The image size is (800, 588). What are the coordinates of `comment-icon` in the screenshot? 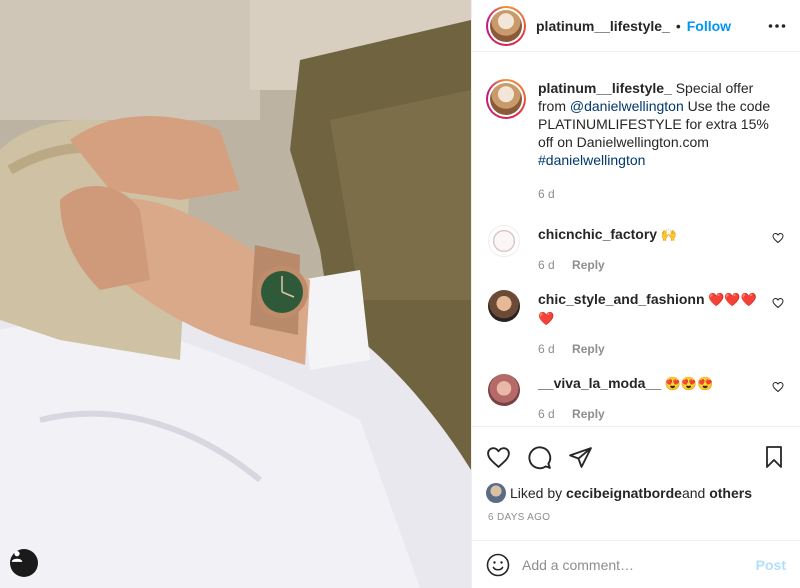 It's located at (540, 457).